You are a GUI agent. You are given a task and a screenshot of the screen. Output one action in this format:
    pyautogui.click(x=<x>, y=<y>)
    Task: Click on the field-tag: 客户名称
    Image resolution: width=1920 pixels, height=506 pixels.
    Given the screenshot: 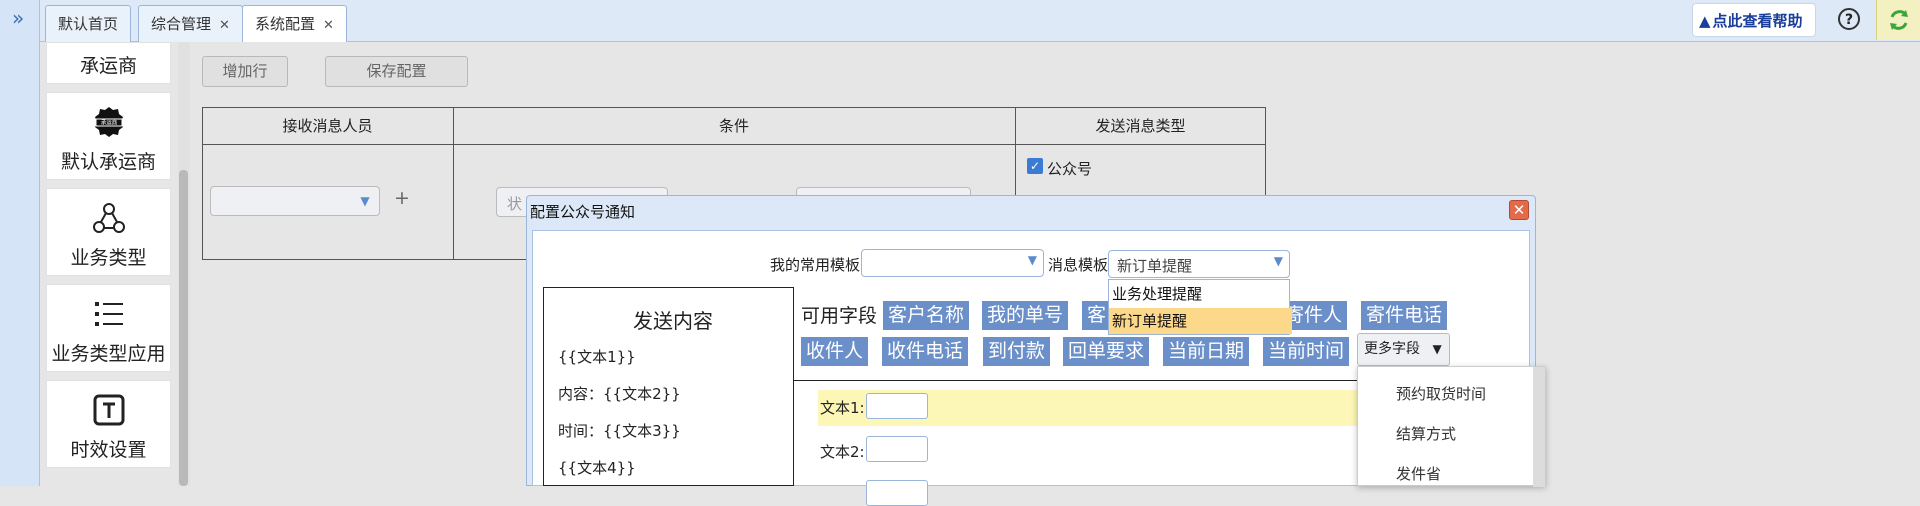 What is the action you would take?
    pyautogui.click(x=926, y=315)
    